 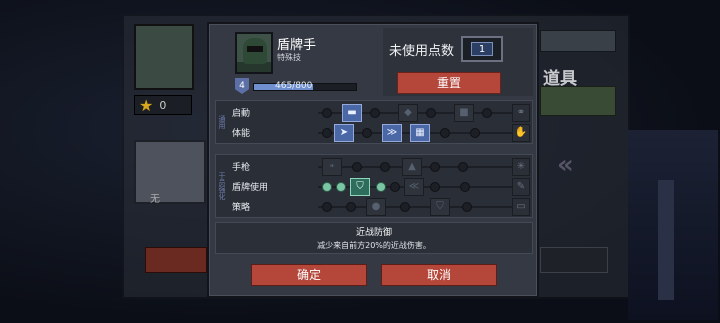 What do you see at coordinates (374, 245) in the screenshot?
I see `description-text: 减少来自前方20%的近战伤害。` at bounding box center [374, 245].